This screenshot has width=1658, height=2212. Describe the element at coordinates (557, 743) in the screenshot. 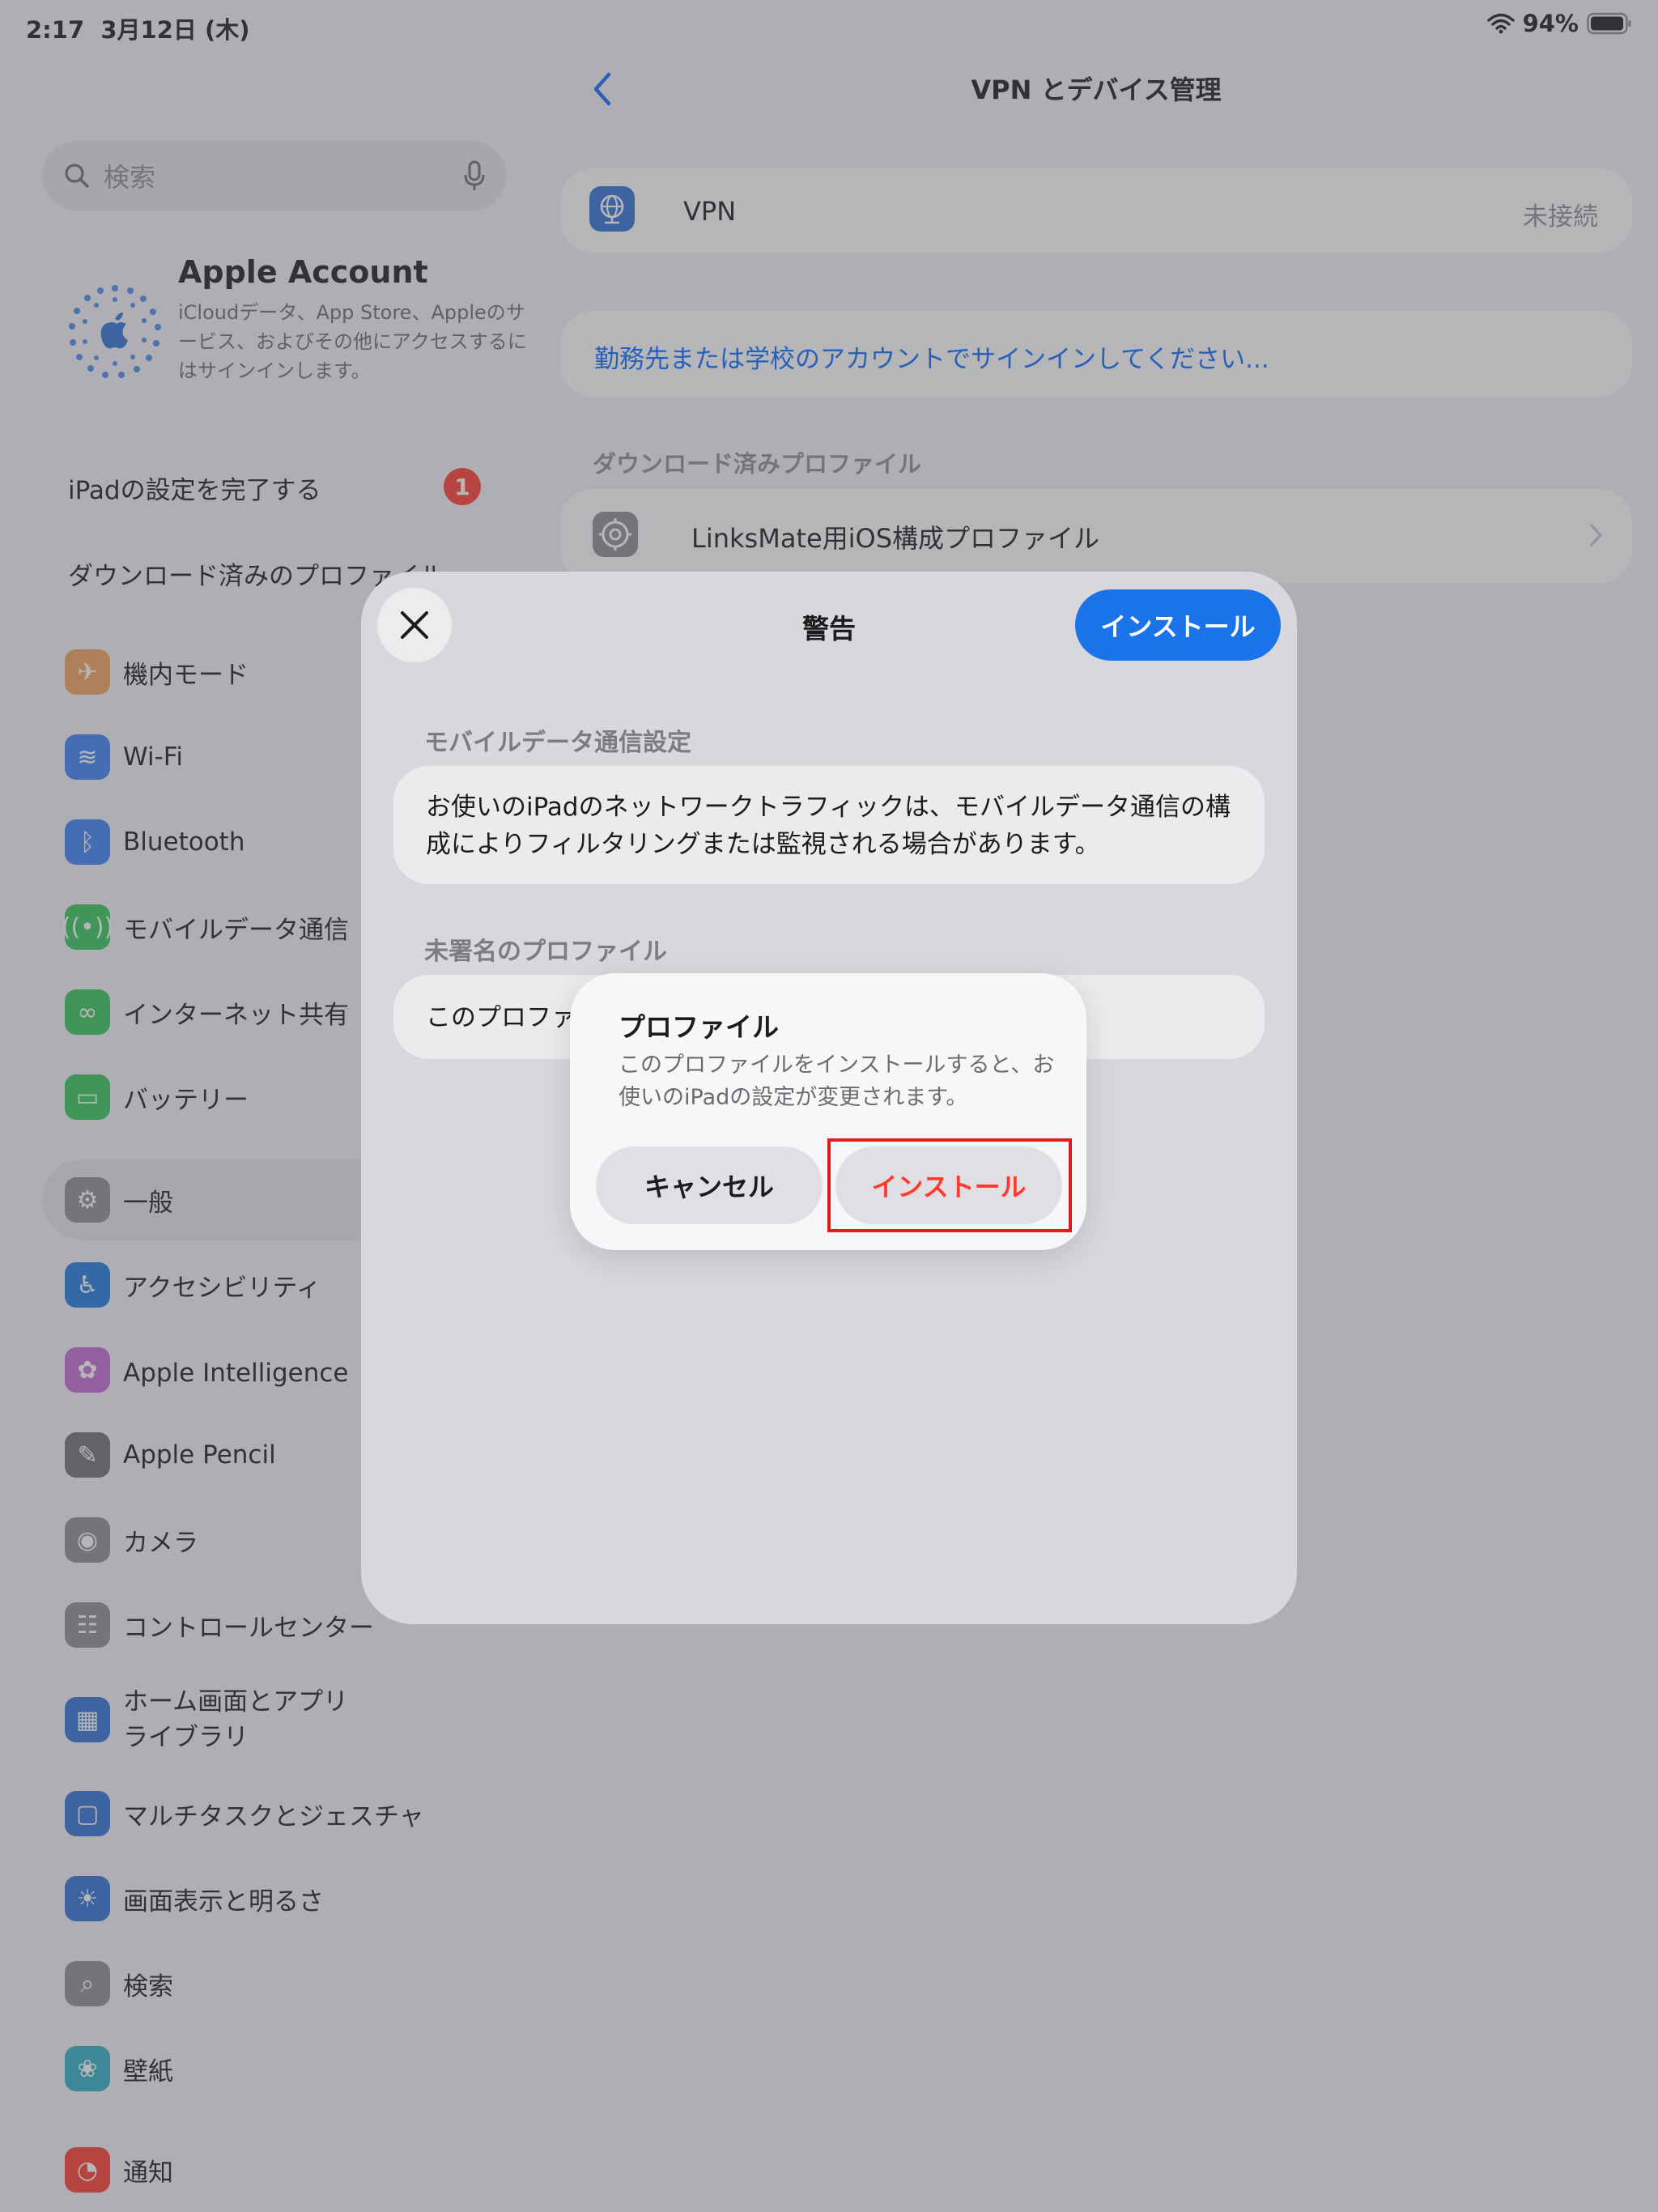

I see `mobile-data-section-header: モバイルデータ通信設定` at that location.